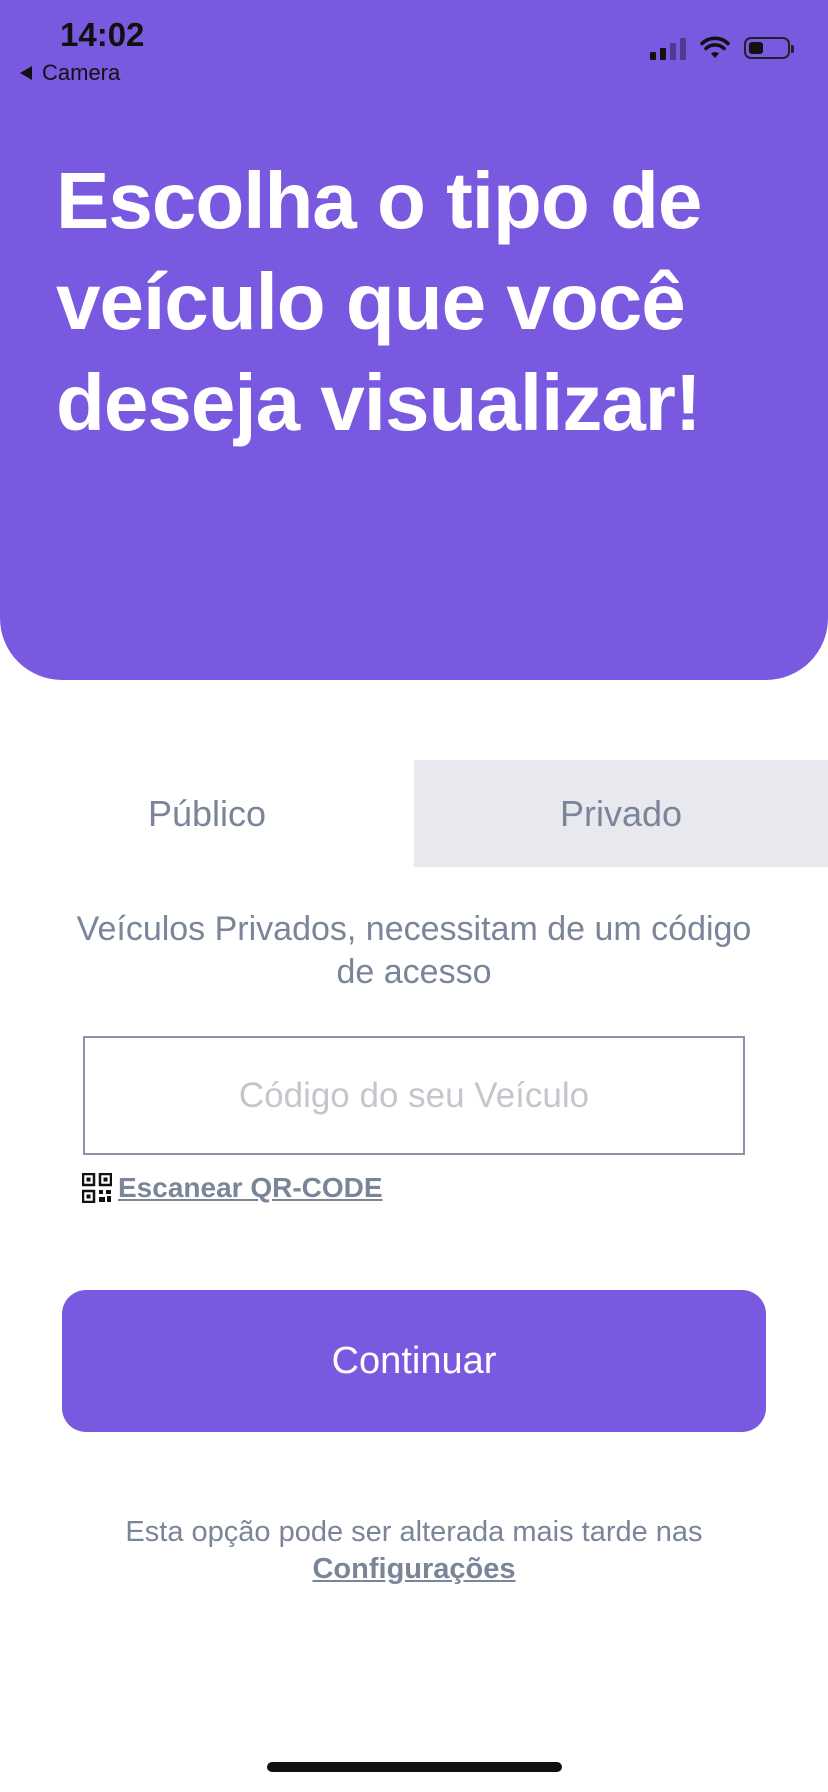 This screenshot has width=828, height=1792. Describe the element at coordinates (668, 48) in the screenshot. I see `signal-icon` at that location.